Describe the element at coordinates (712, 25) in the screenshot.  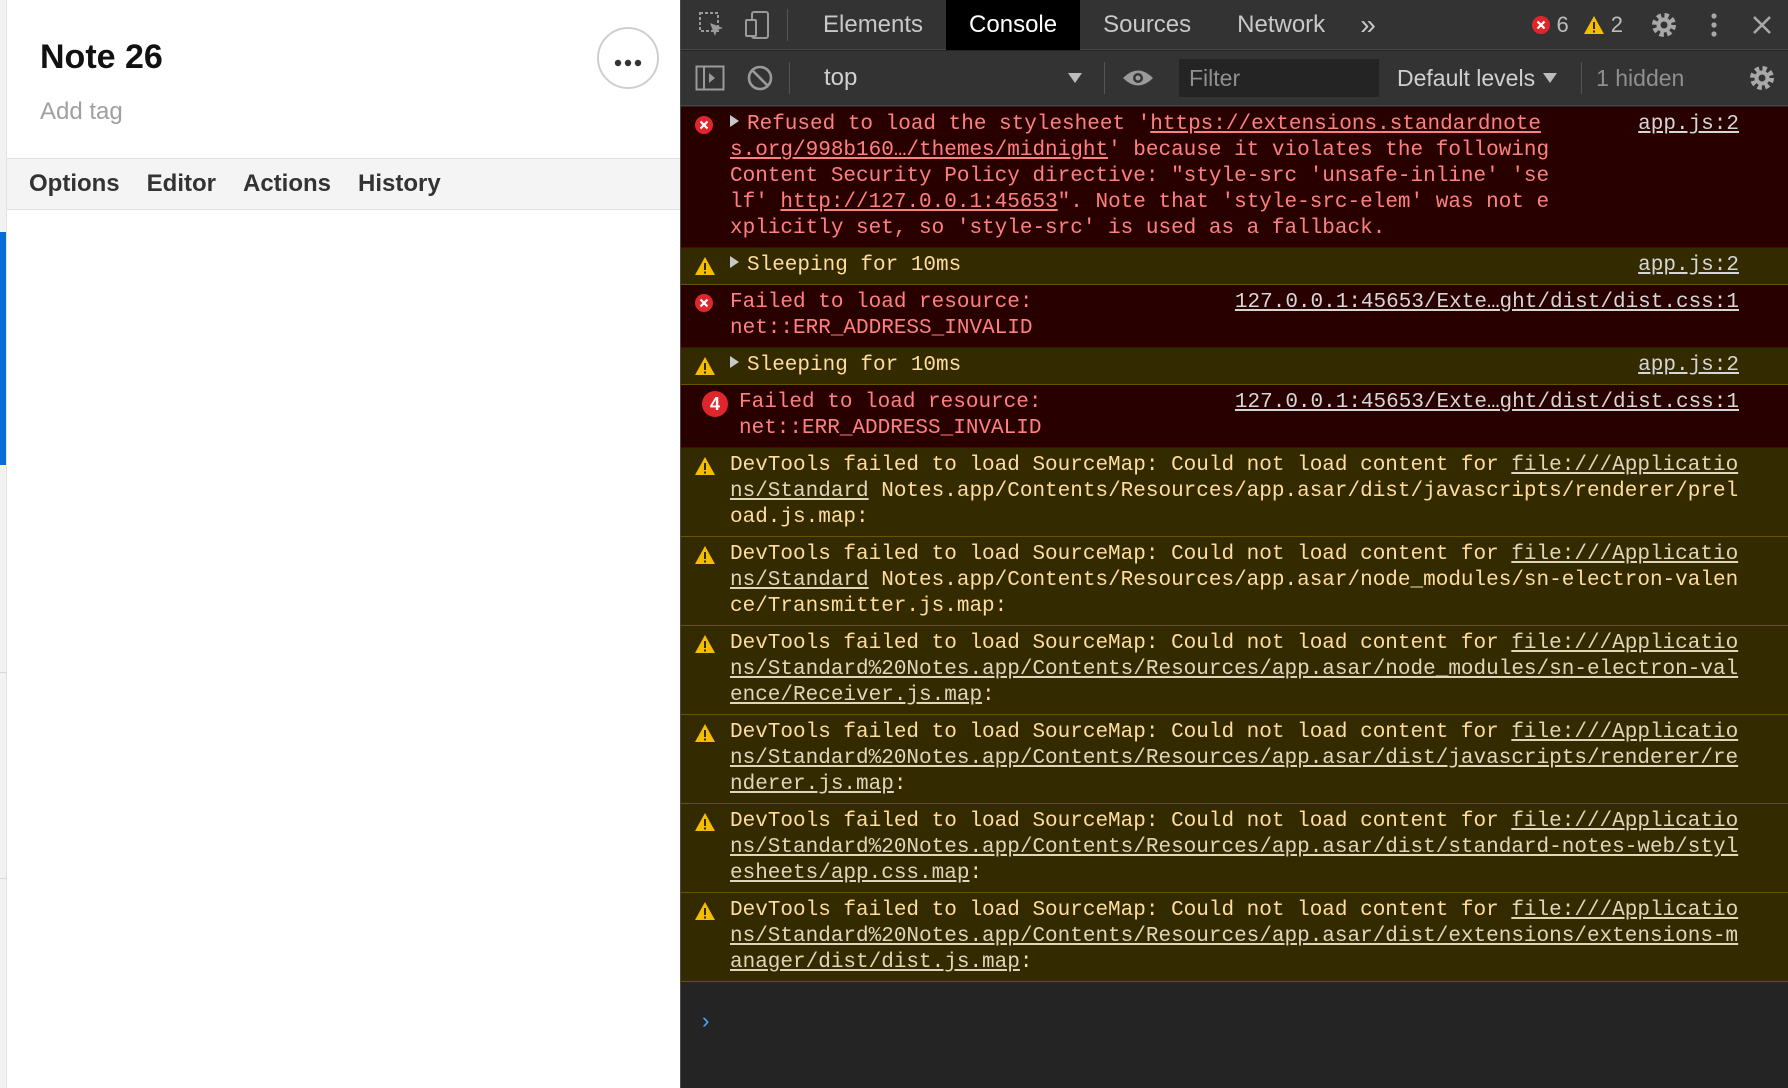
I see `inspect-element-icon` at that location.